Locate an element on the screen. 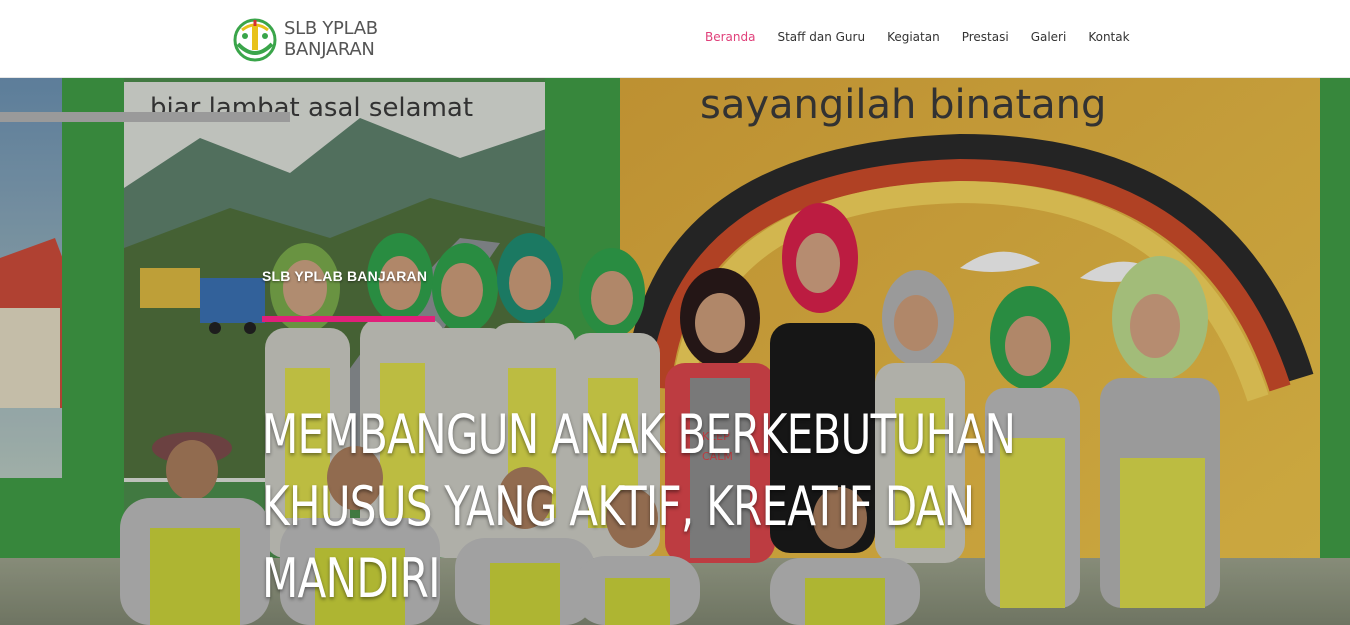  hero-kicker-underline is located at coordinates (348, 319).